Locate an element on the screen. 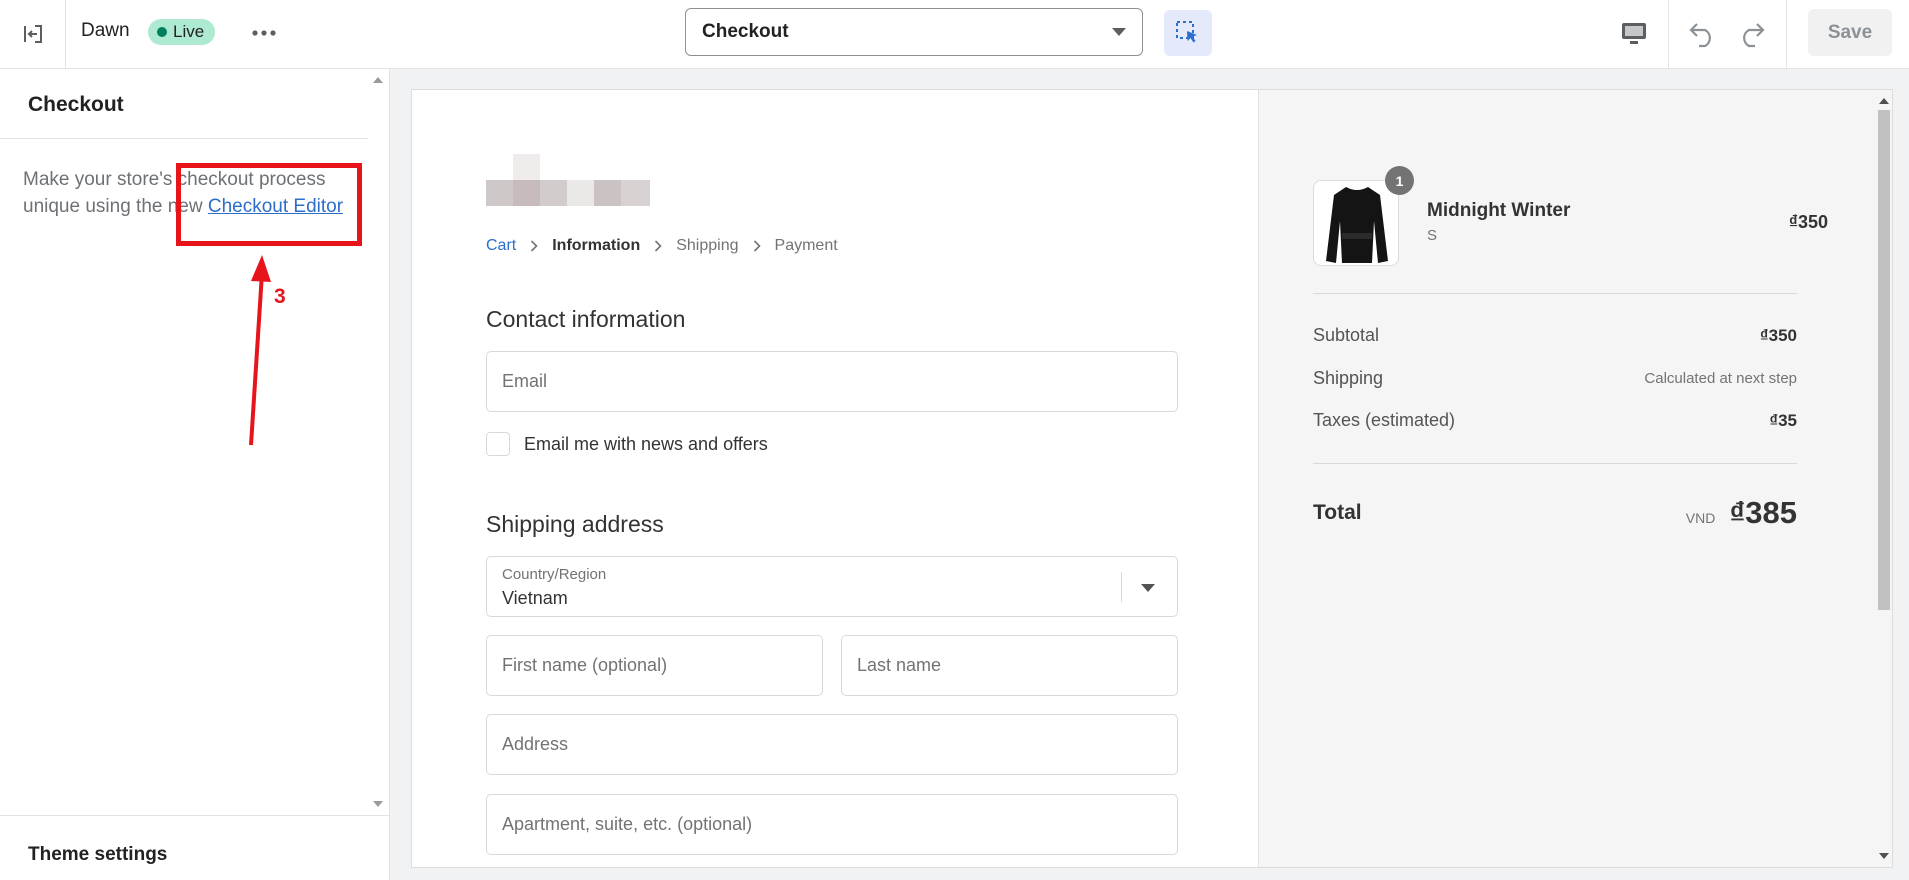  more-actions-button is located at coordinates (264, 33).